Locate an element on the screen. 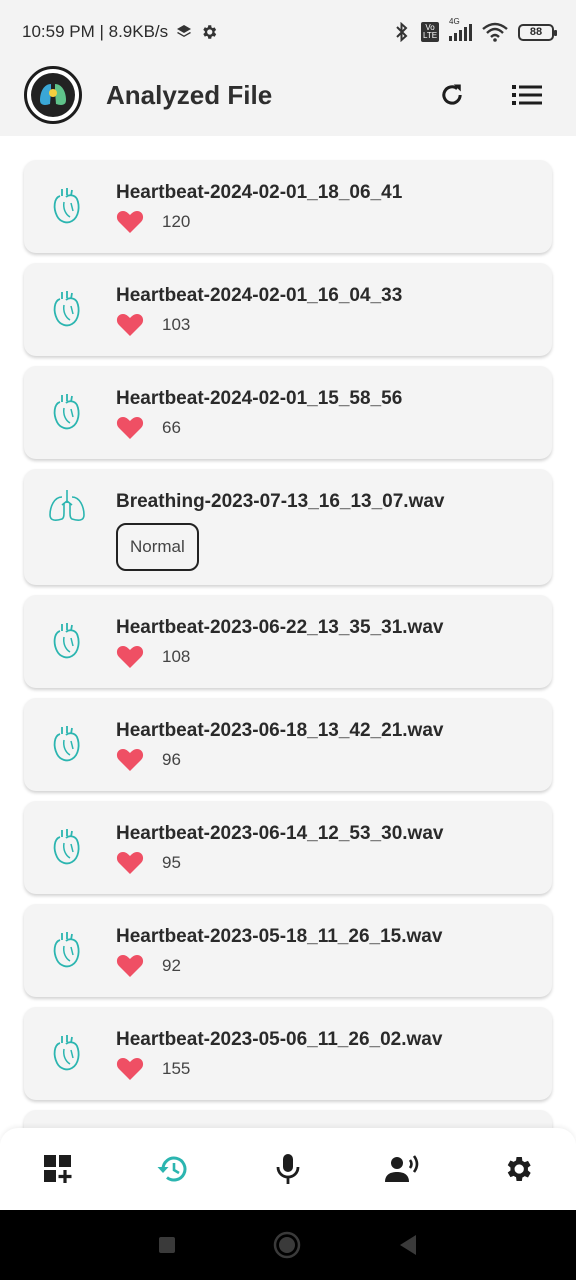  history-icon is located at coordinates (172, 1169).